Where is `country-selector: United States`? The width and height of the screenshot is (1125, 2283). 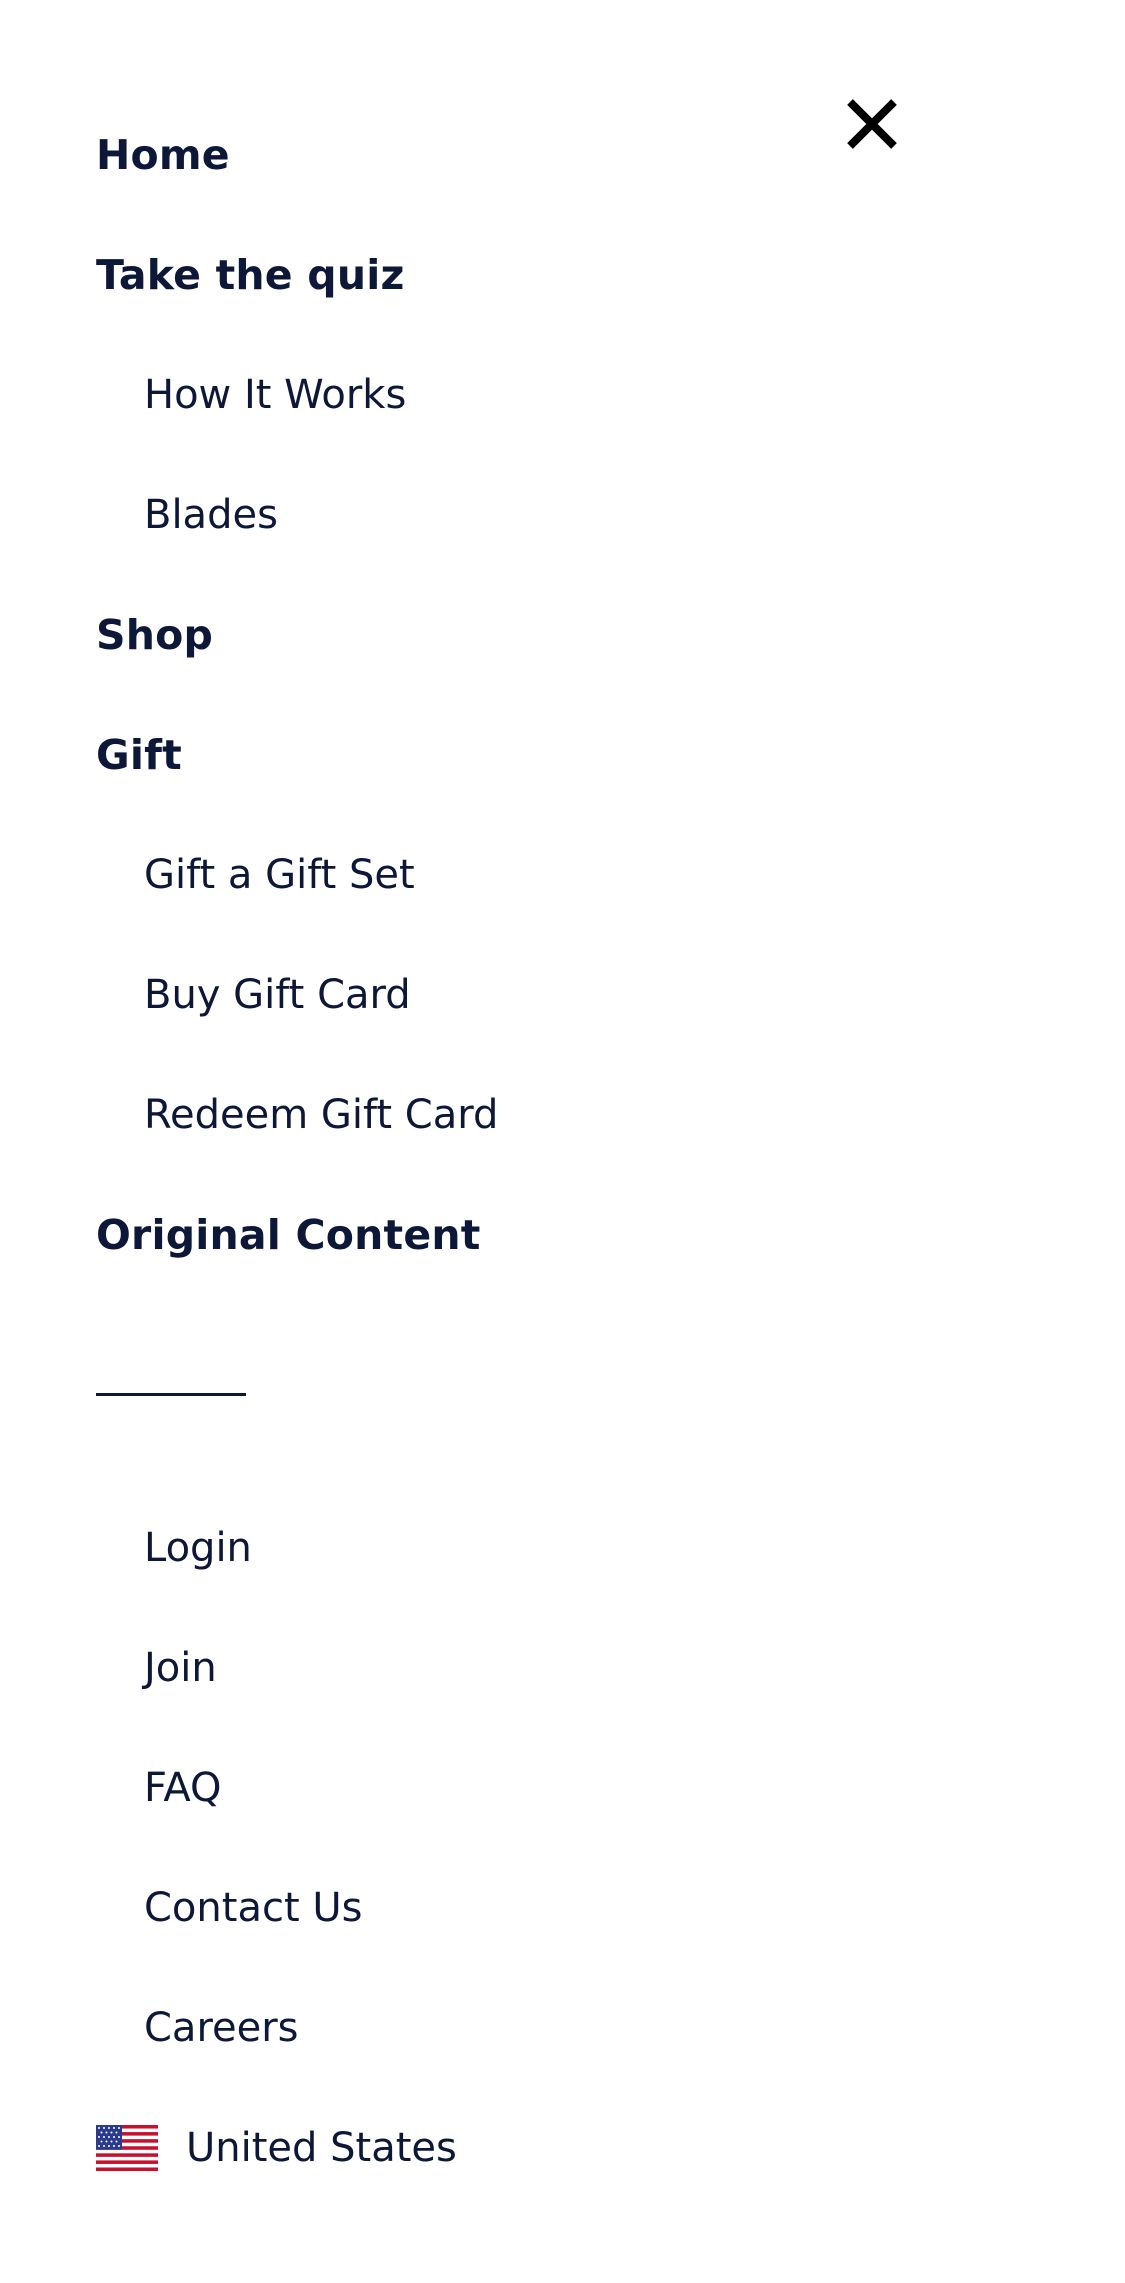 country-selector: United States is located at coordinates (276, 2148).